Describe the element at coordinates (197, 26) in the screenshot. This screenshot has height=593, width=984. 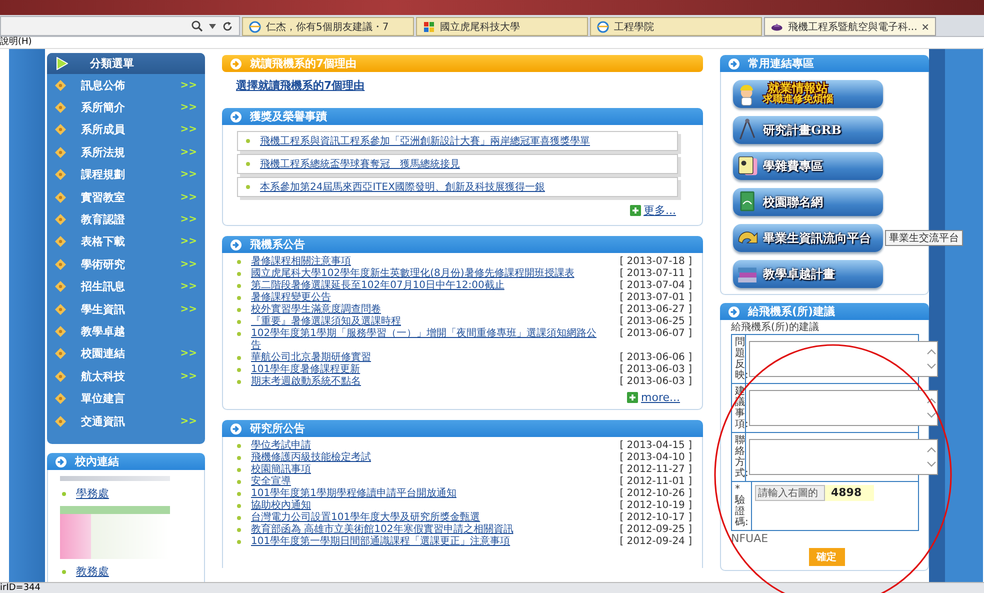
I see `search-icon` at that location.